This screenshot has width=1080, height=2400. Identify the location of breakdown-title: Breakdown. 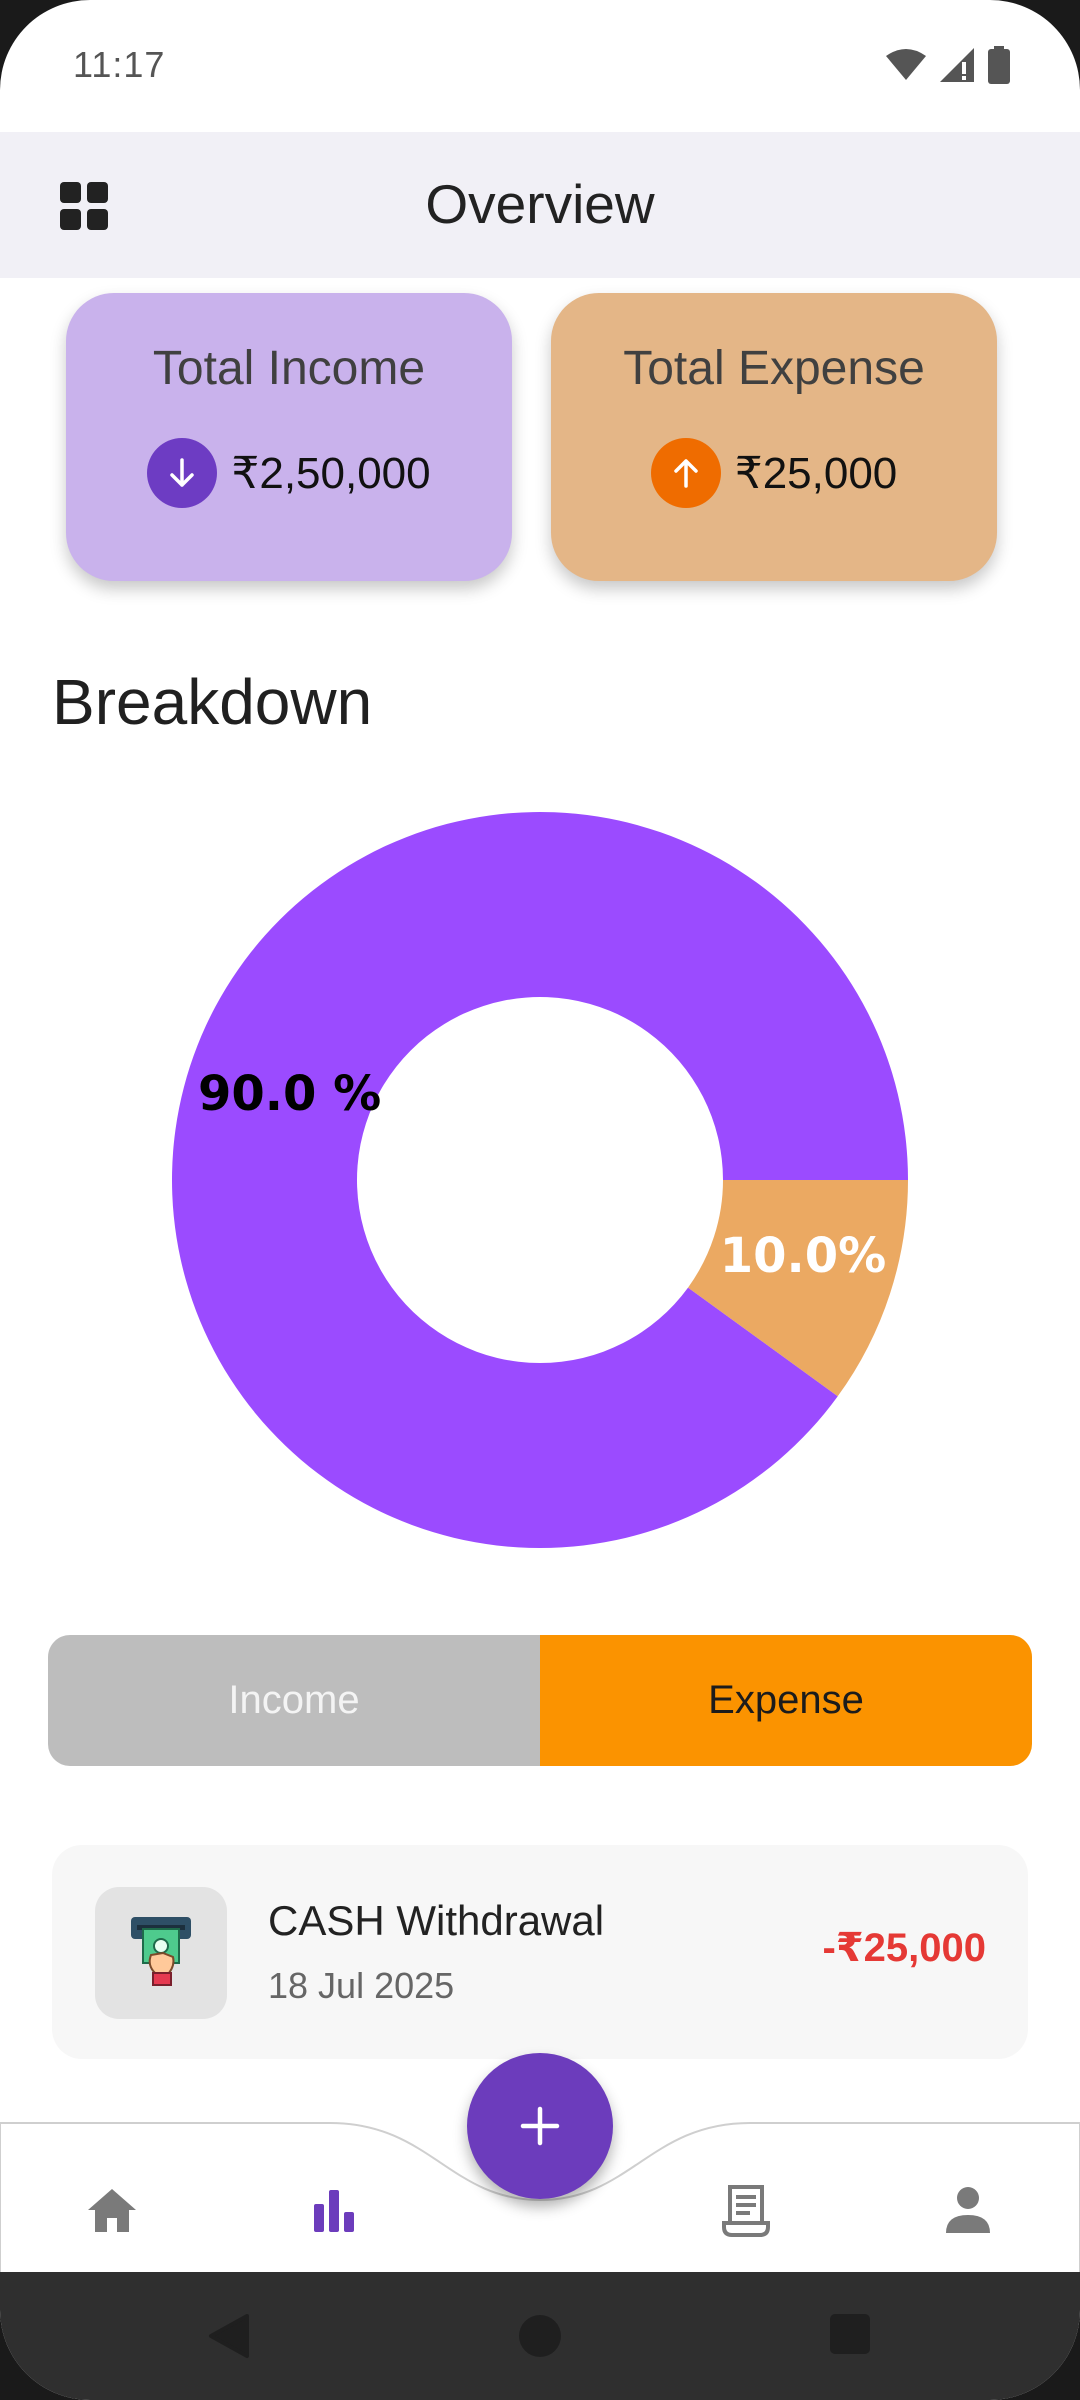
(212, 702).